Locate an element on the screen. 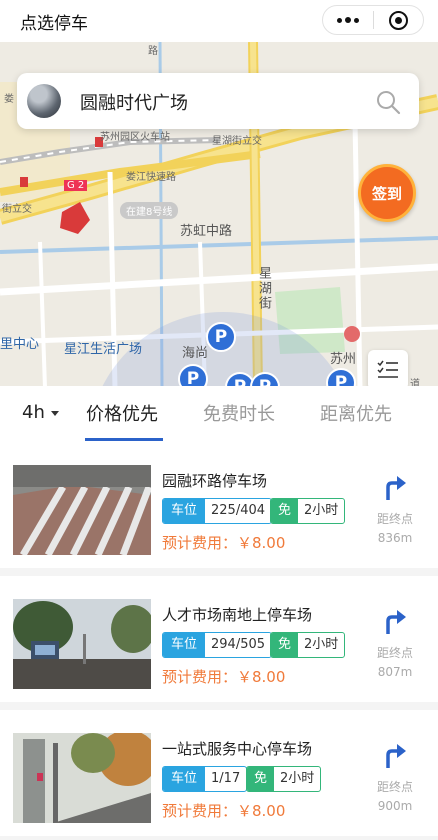 Image resolution: width=438 pixels, height=840 pixels. search-icon is located at coordinates (388, 102).